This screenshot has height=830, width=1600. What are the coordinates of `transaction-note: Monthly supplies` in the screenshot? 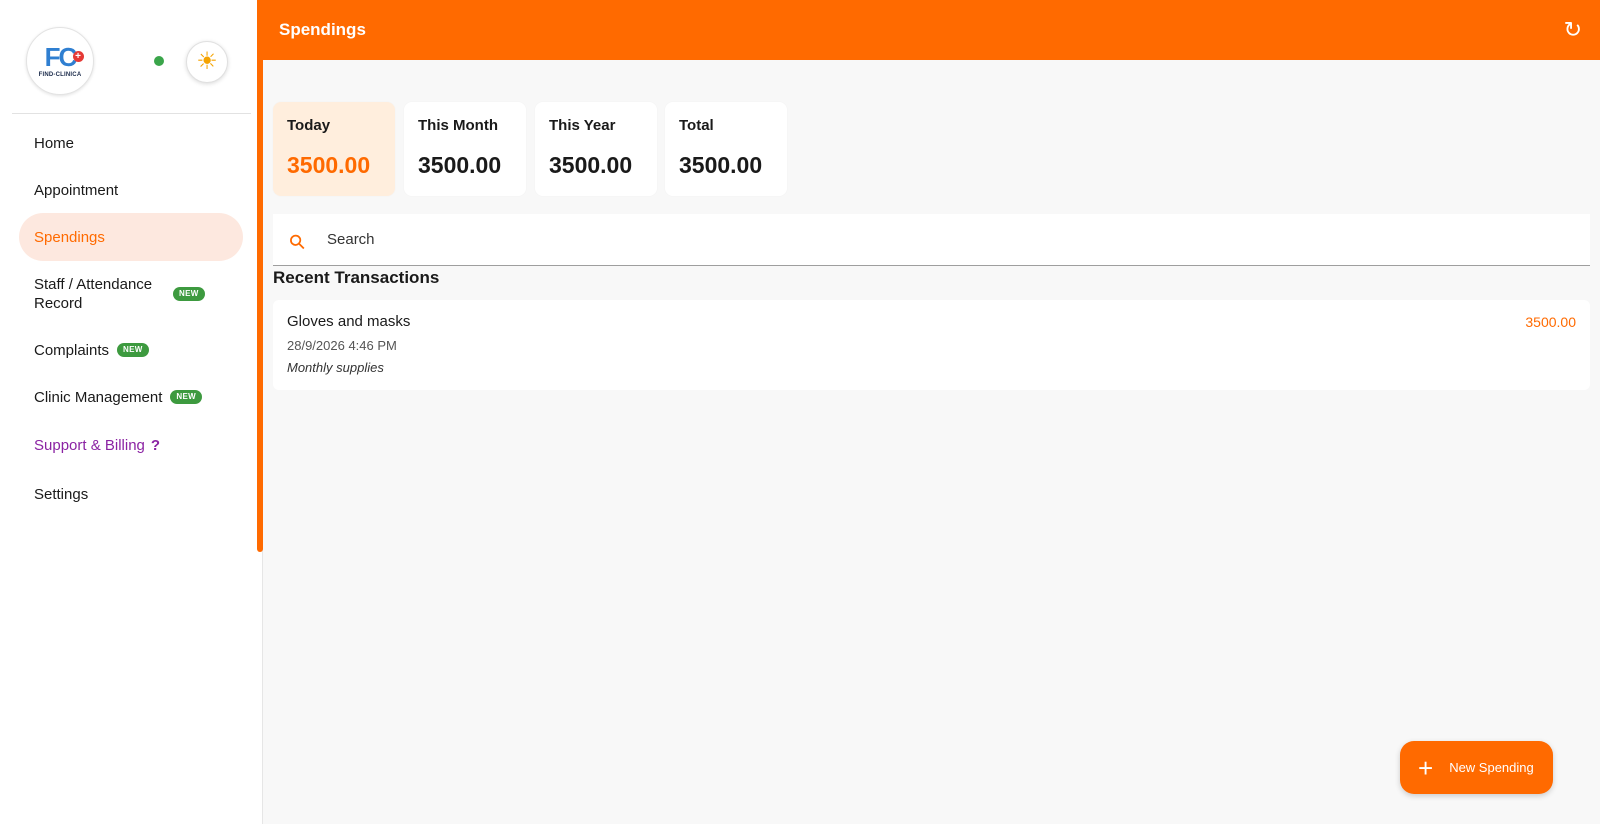 It's located at (335, 367).